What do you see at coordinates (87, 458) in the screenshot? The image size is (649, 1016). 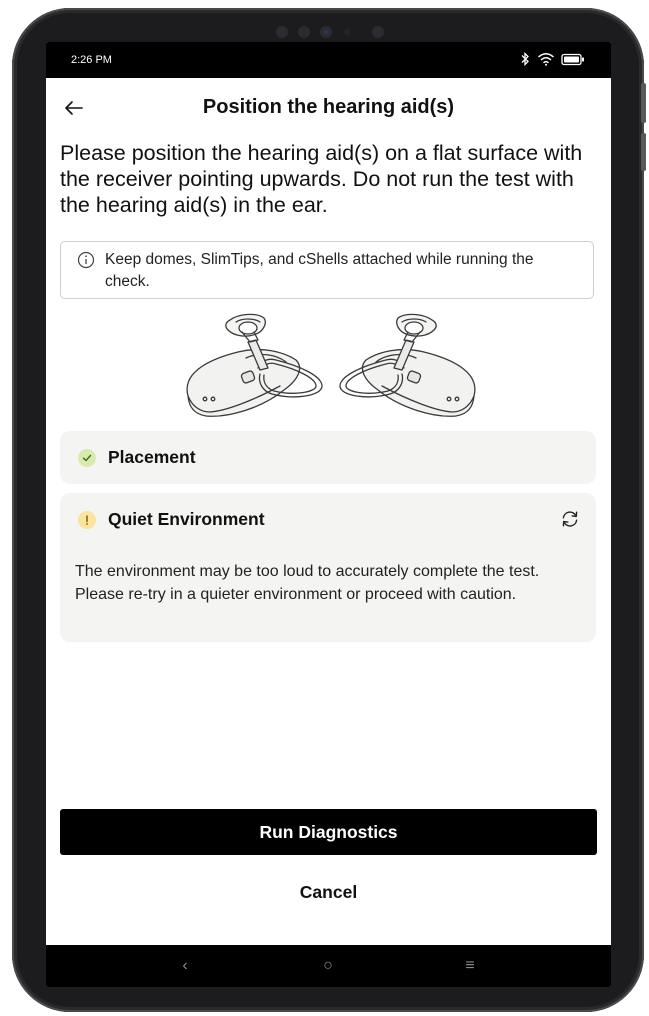 I see `check-icon` at bounding box center [87, 458].